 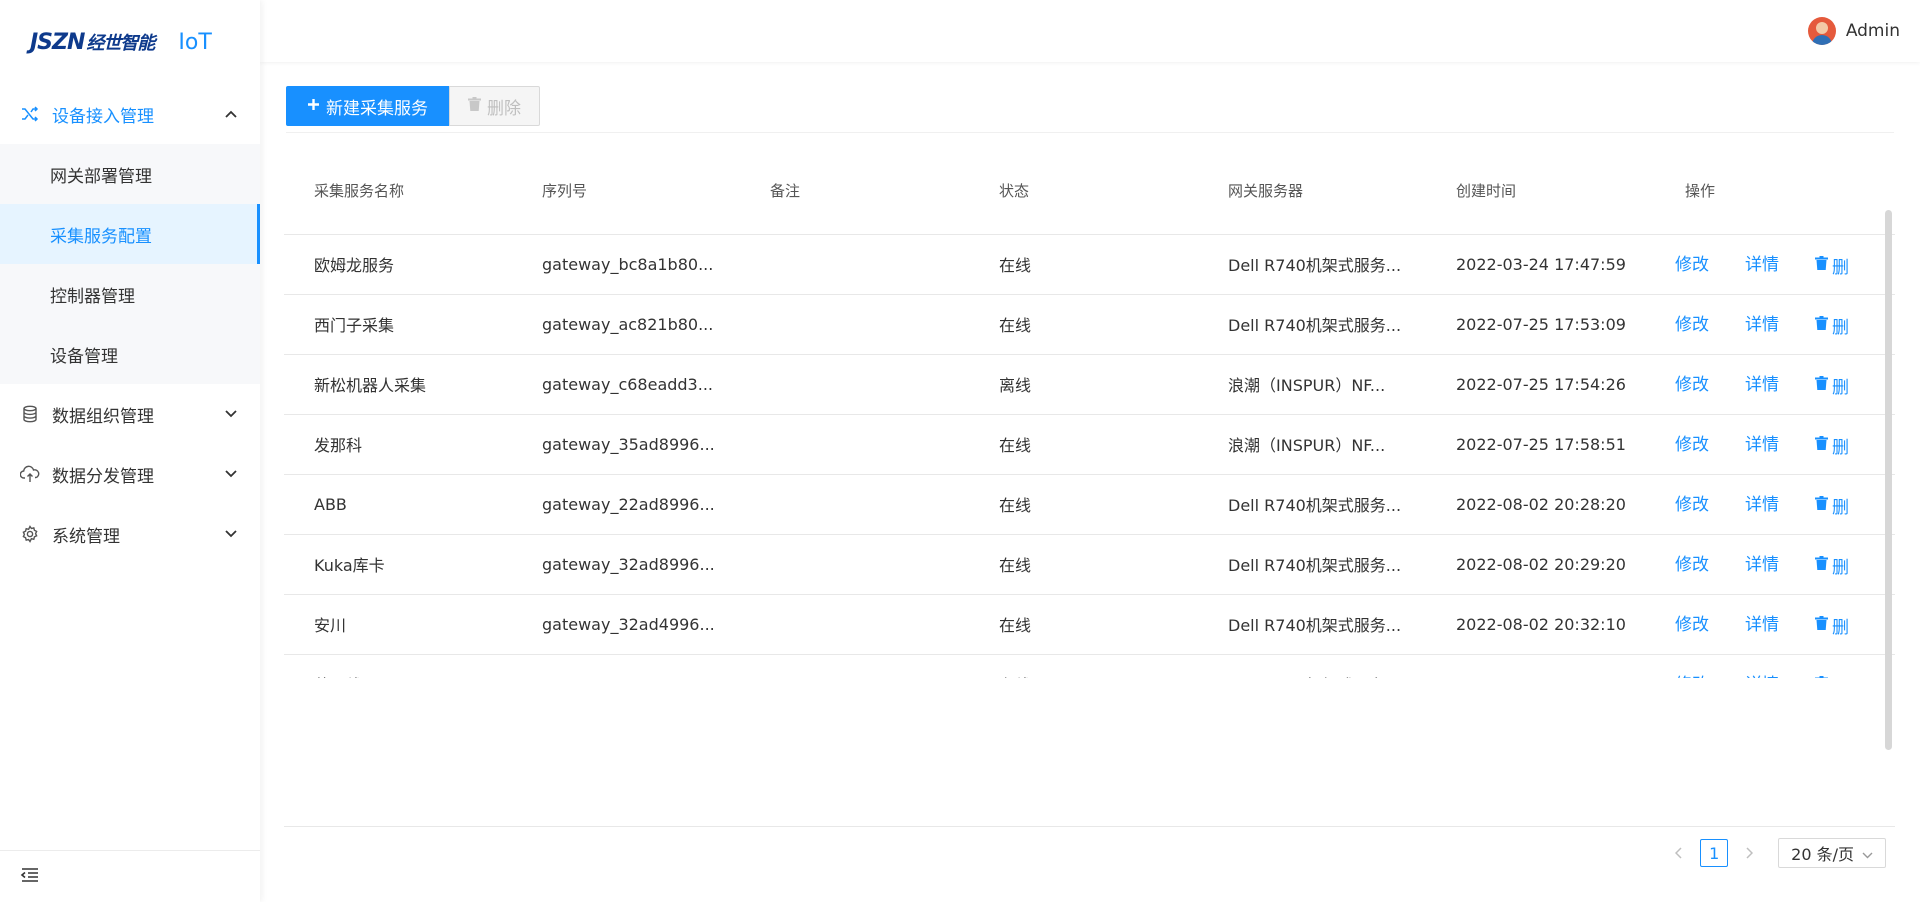 What do you see at coordinates (130, 294) in the screenshot?
I see `sidebar-item-controller: 控制器管理` at bounding box center [130, 294].